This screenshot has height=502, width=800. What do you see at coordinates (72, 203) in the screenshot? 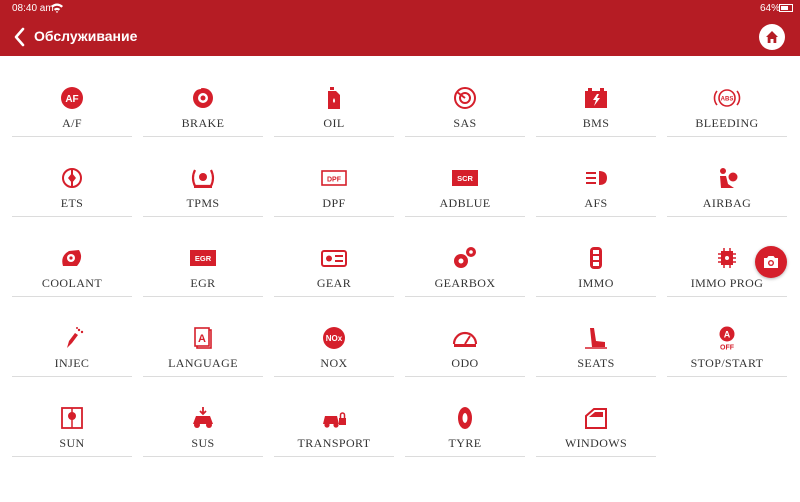
I see `function-label: ETS` at bounding box center [72, 203].